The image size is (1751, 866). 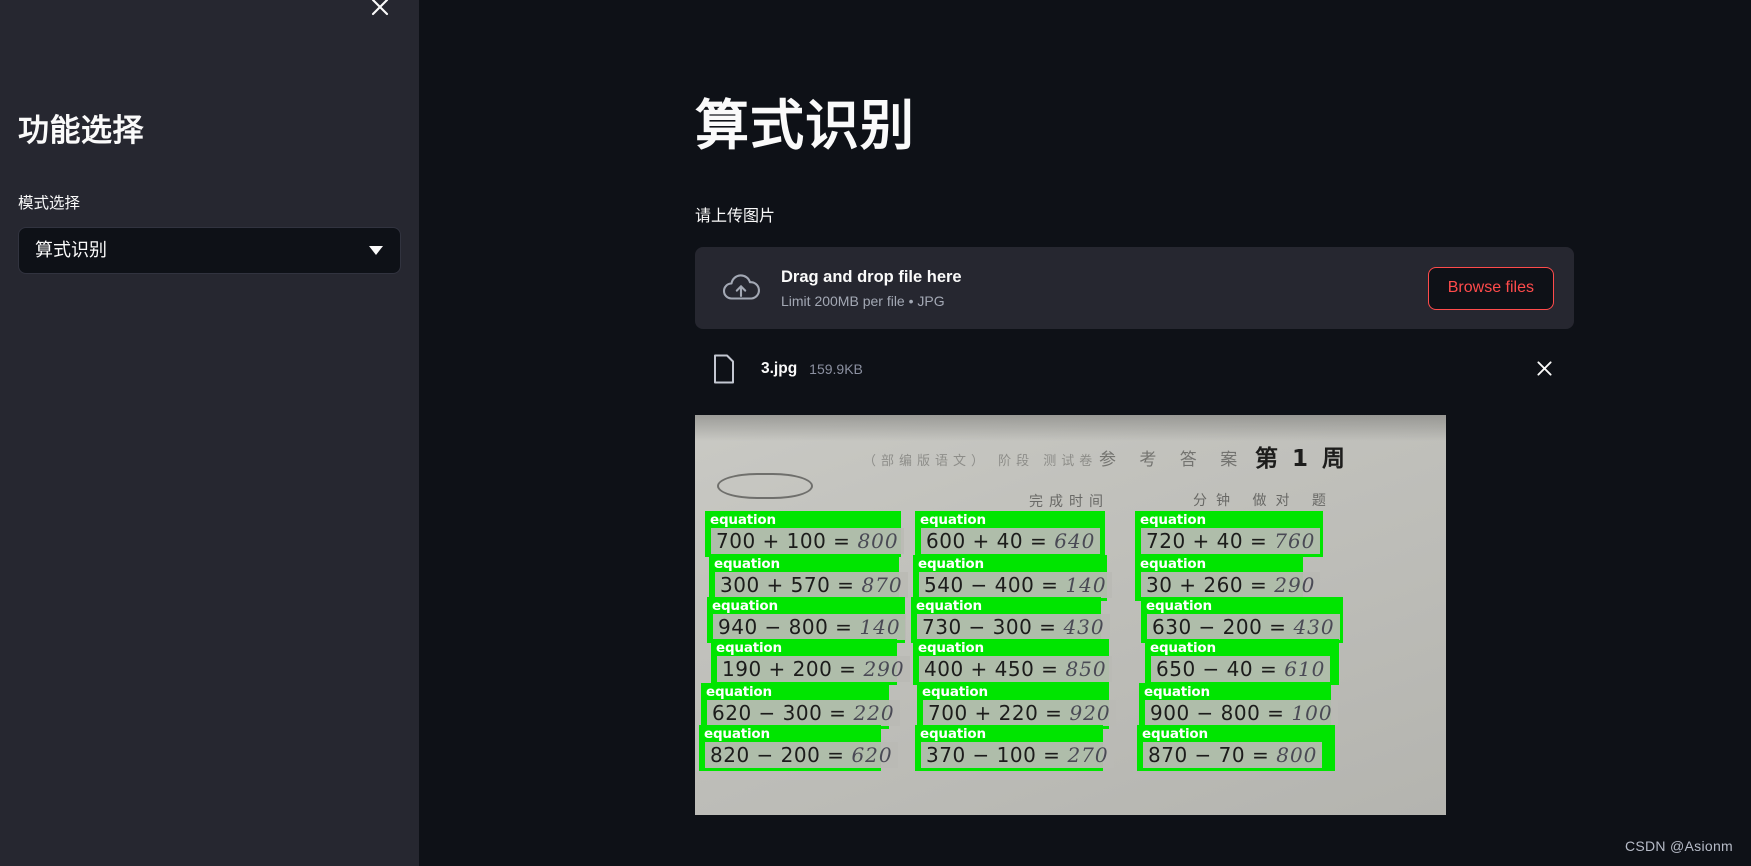 What do you see at coordinates (991, 585) in the screenshot?
I see `equation-printed: 540 − 400 =` at bounding box center [991, 585].